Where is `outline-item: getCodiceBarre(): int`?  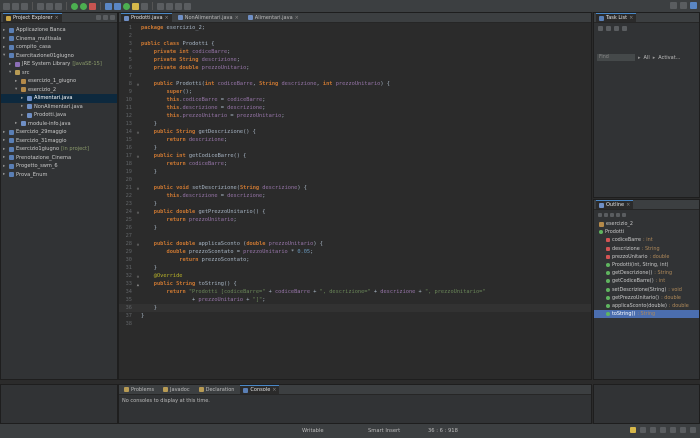 outline-item: getCodiceBarre(): int is located at coordinates (646, 281).